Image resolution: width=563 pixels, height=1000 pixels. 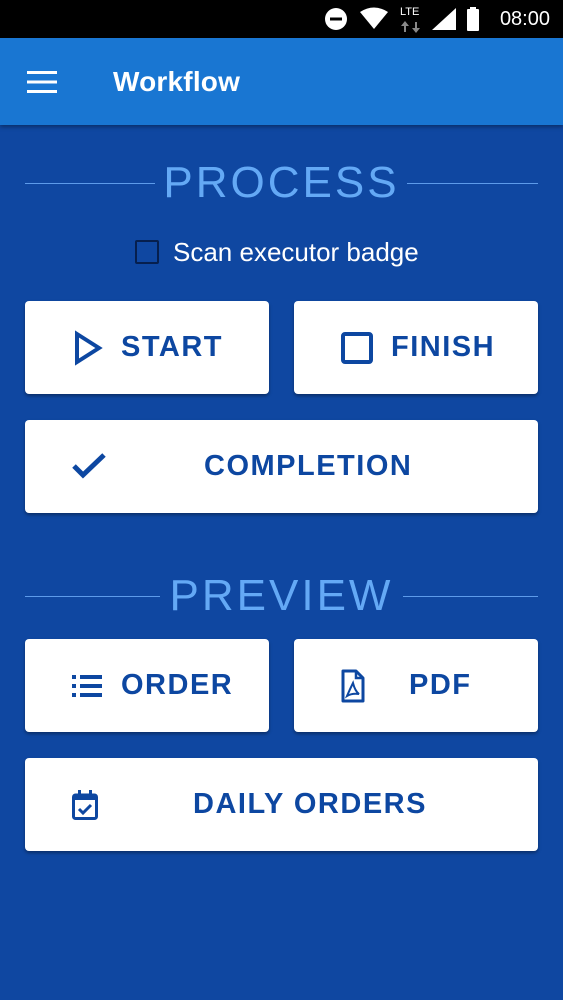 What do you see at coordinates (87, 686) in the screenshot?
I see `list-icon` at bounding box center [87, 686].